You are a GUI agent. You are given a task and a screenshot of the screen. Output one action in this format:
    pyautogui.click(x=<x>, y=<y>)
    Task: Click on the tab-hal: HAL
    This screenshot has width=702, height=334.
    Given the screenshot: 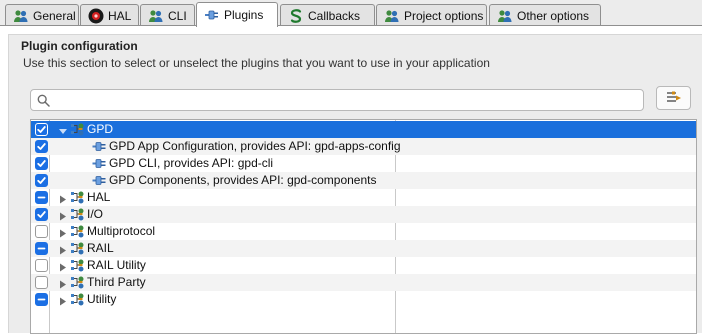 What is the action you would take?
    pyautogui.click(x=109, y=15)
    